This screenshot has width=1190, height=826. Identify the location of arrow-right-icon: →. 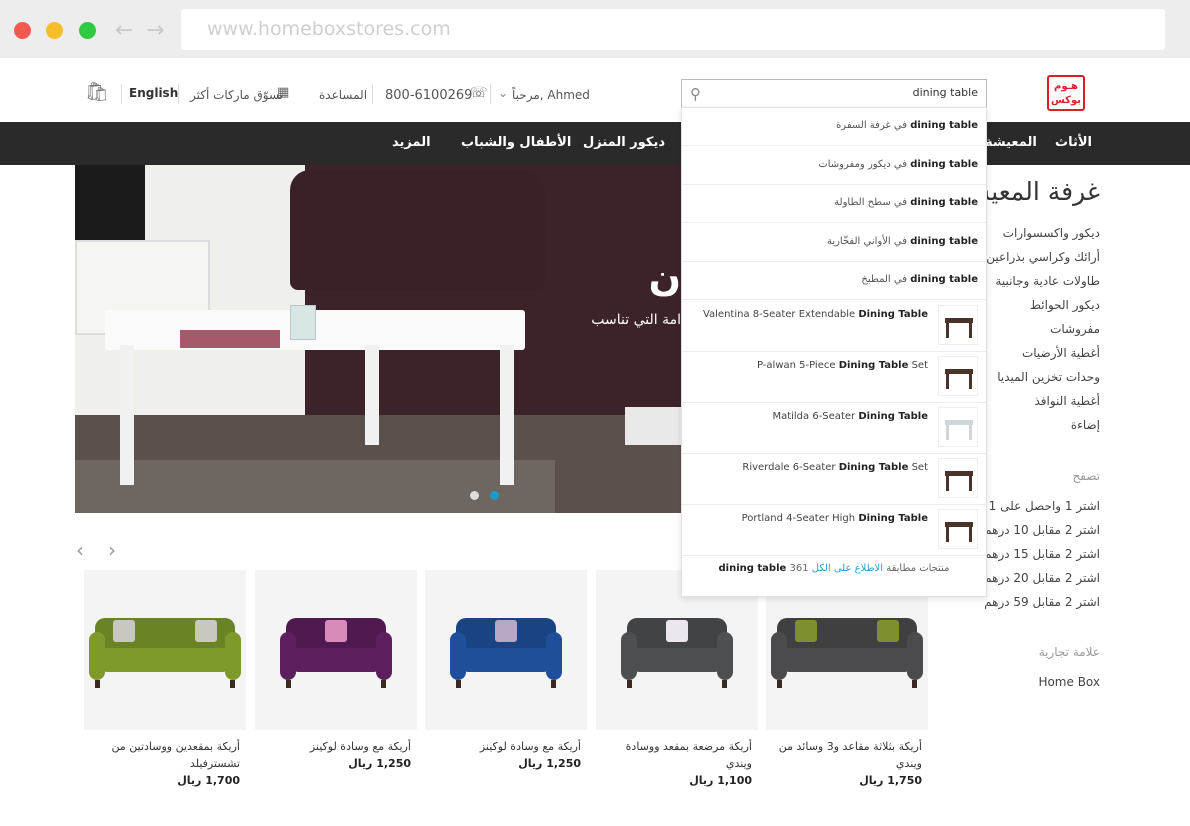
(155, 30).